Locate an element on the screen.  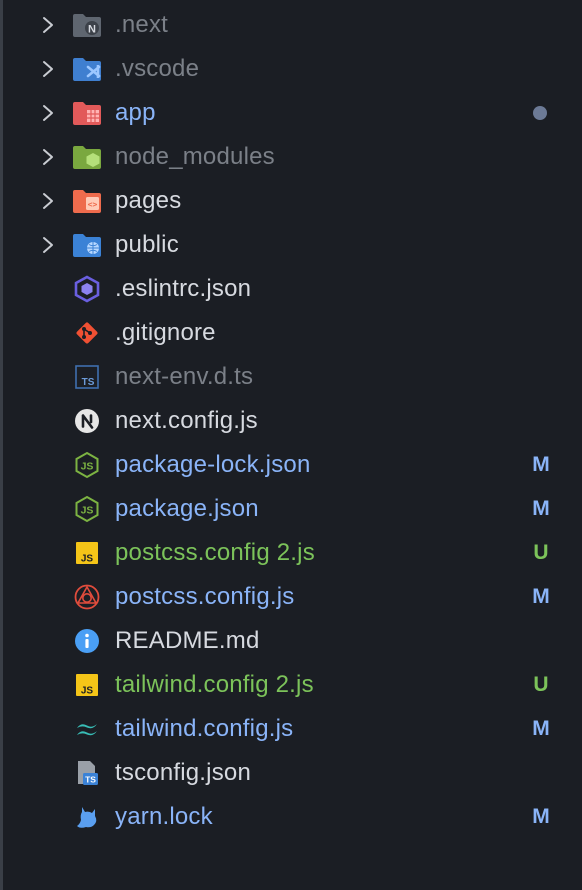
file-row: JS tailwind.config 2.js U is located at coordinates (291, 685).